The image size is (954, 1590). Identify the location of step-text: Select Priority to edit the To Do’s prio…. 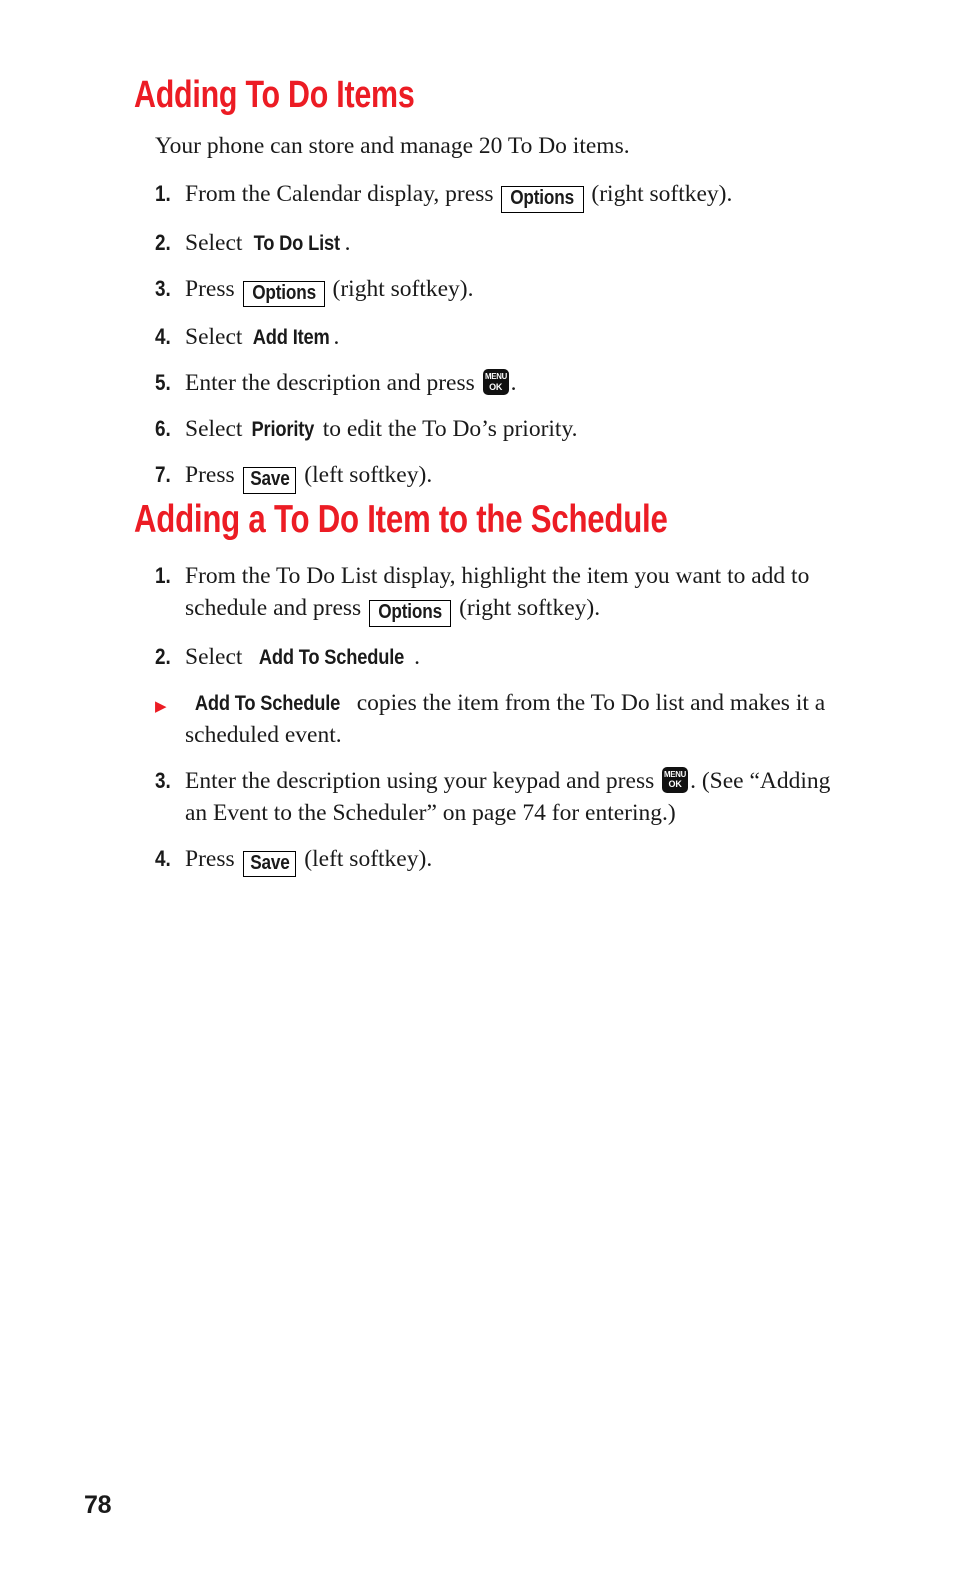
(520, 429).